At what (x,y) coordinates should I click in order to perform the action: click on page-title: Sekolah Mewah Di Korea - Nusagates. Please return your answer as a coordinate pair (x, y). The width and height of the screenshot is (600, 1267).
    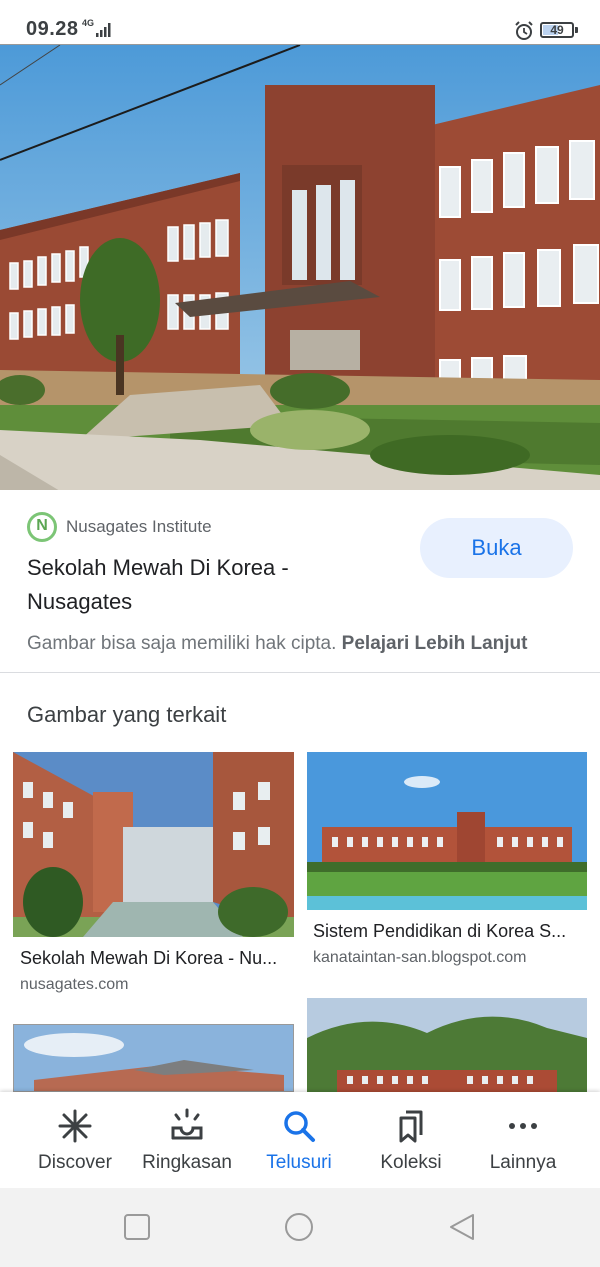
    Looking at the image, I should click on (187, 585).